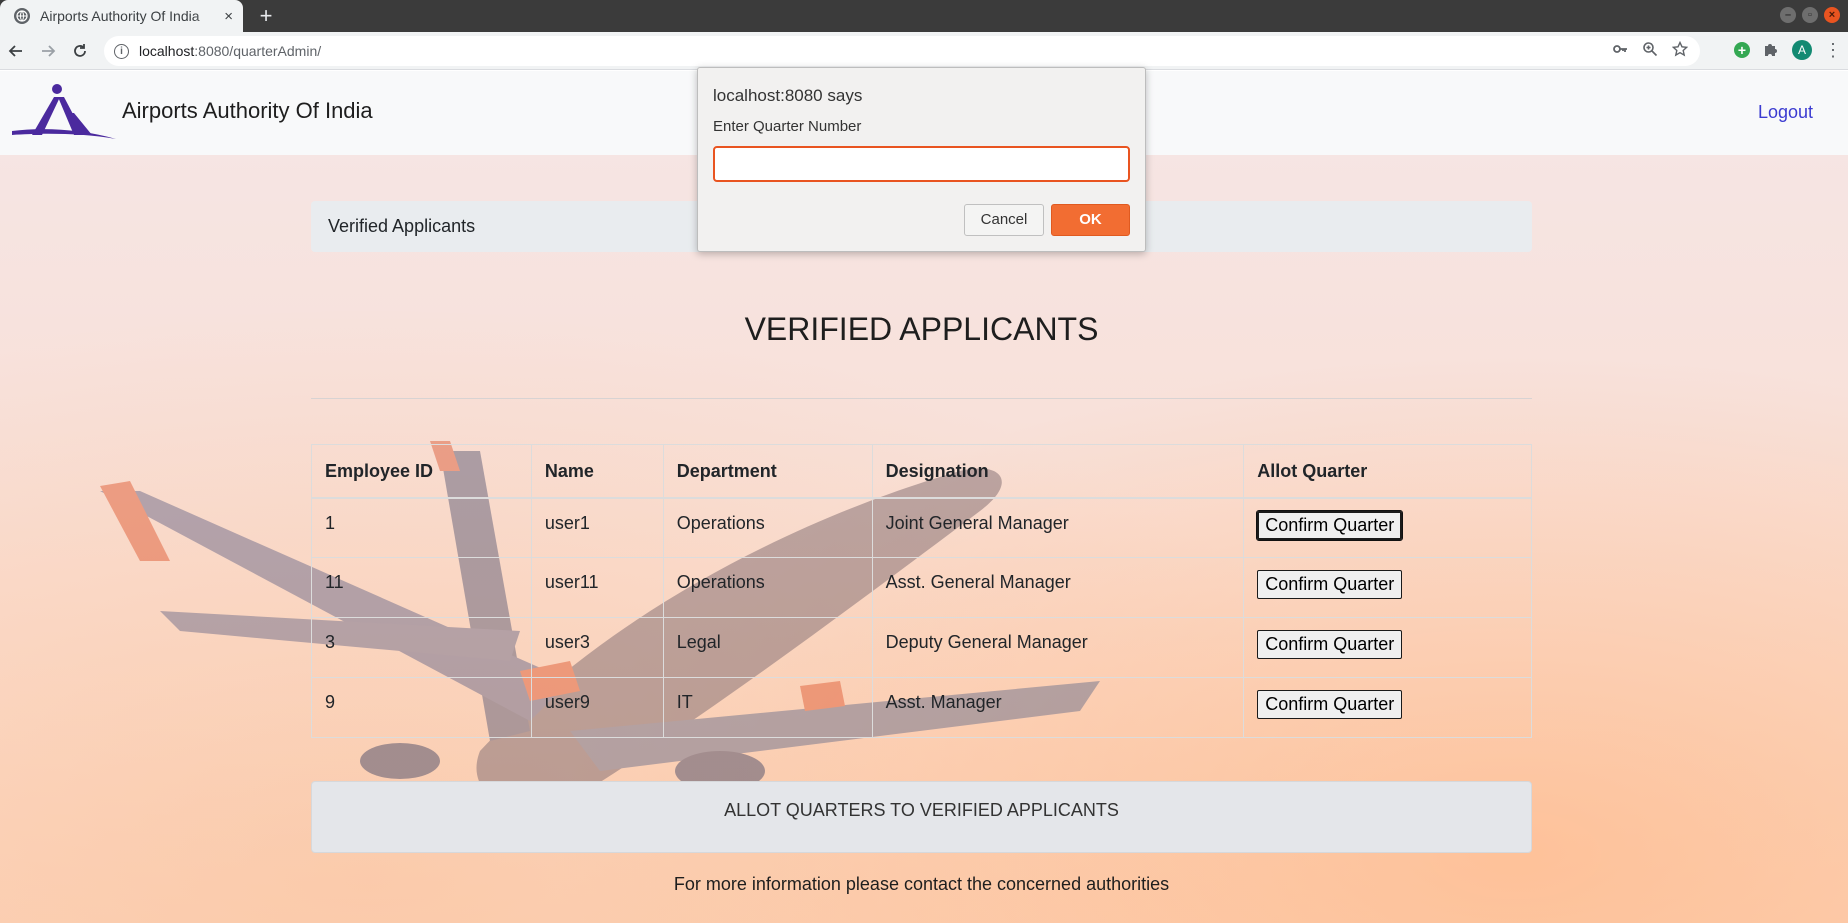 This screenshot has height=923, width=1848. What do you see at coordinates (80, 51) in the screenshot?
I see `reload-icon` at bounding box center [80, 51].